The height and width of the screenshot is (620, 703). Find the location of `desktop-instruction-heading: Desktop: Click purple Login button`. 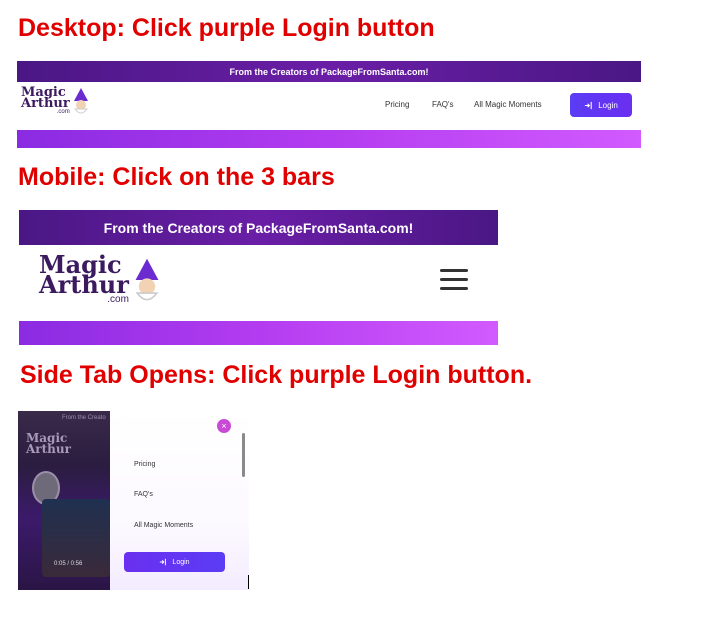

desktop-instruction-heading: Desktop: Click purple Login button is located at coordinates (226, 28).